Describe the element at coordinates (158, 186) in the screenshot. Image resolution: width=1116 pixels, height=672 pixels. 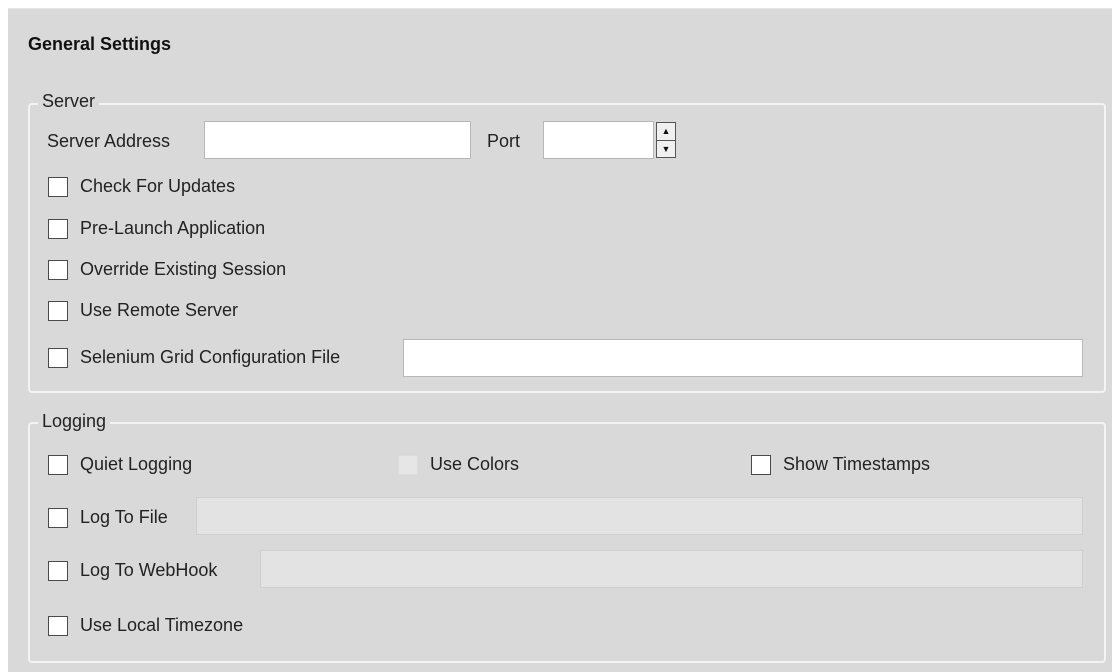
I see `check-for-updates-label: Check For Updates` at that location.